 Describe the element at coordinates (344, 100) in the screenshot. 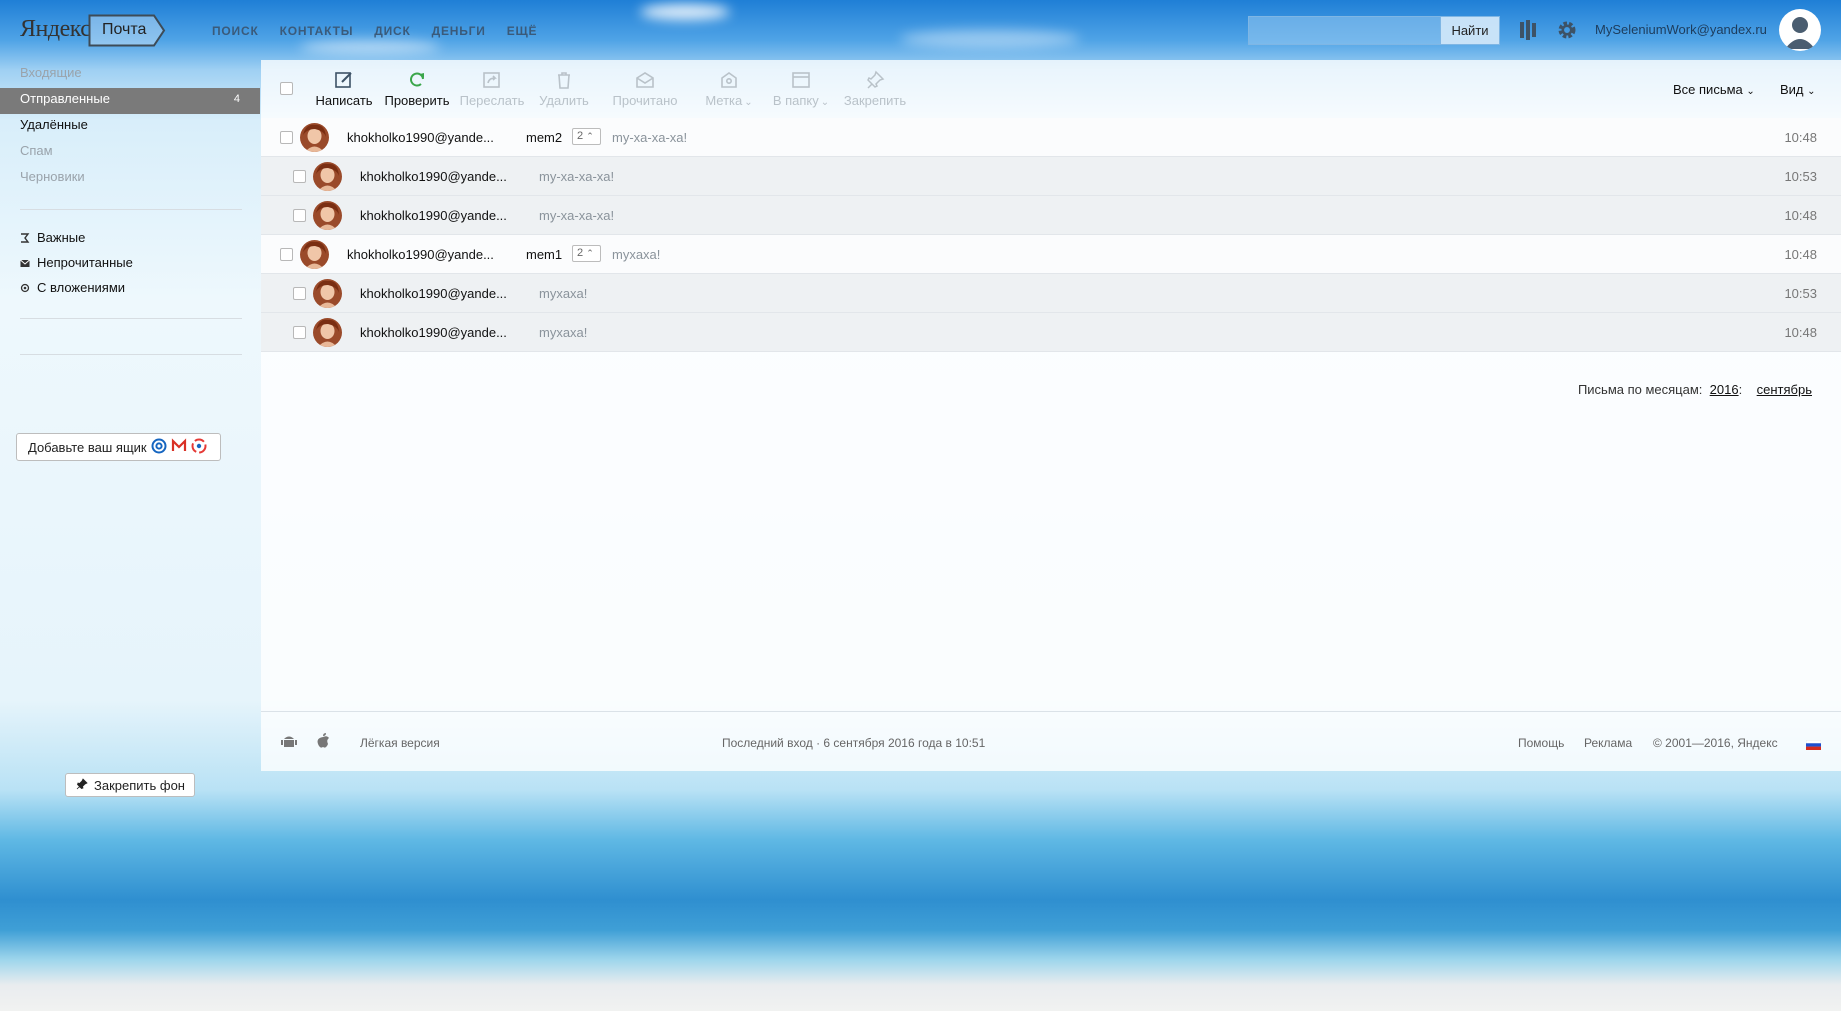

I see `compose-label: Написать` at that location.